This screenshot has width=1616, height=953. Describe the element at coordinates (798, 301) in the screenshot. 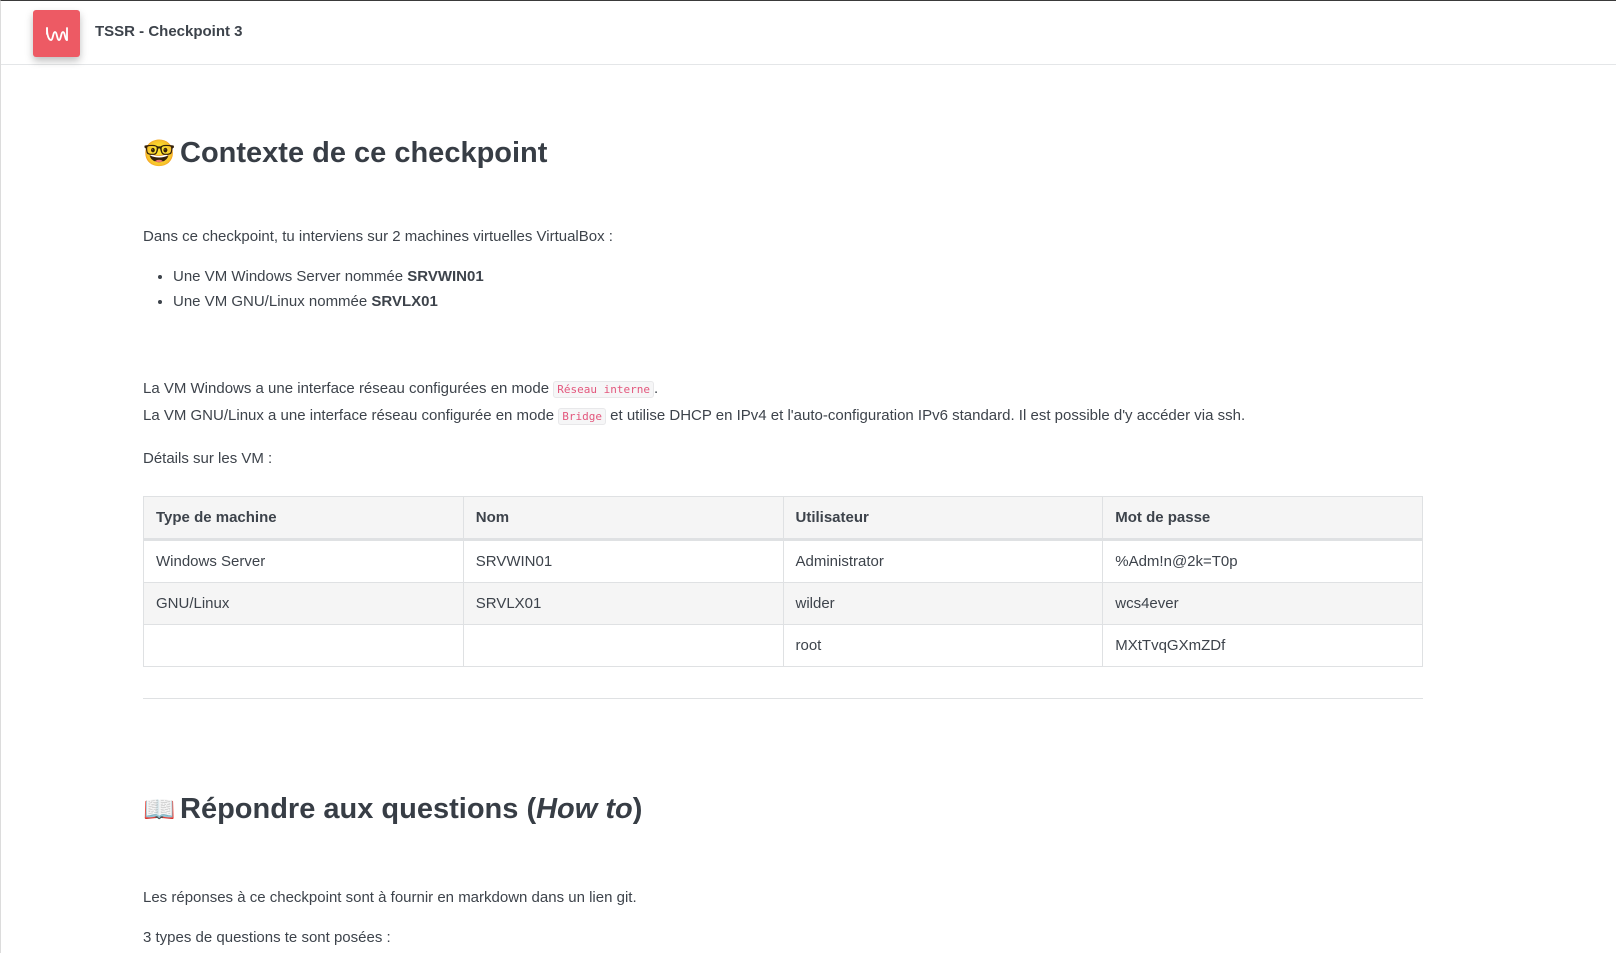

I see `list-item: Une VM GNU/Linux nommée SRVLX01` at that location.